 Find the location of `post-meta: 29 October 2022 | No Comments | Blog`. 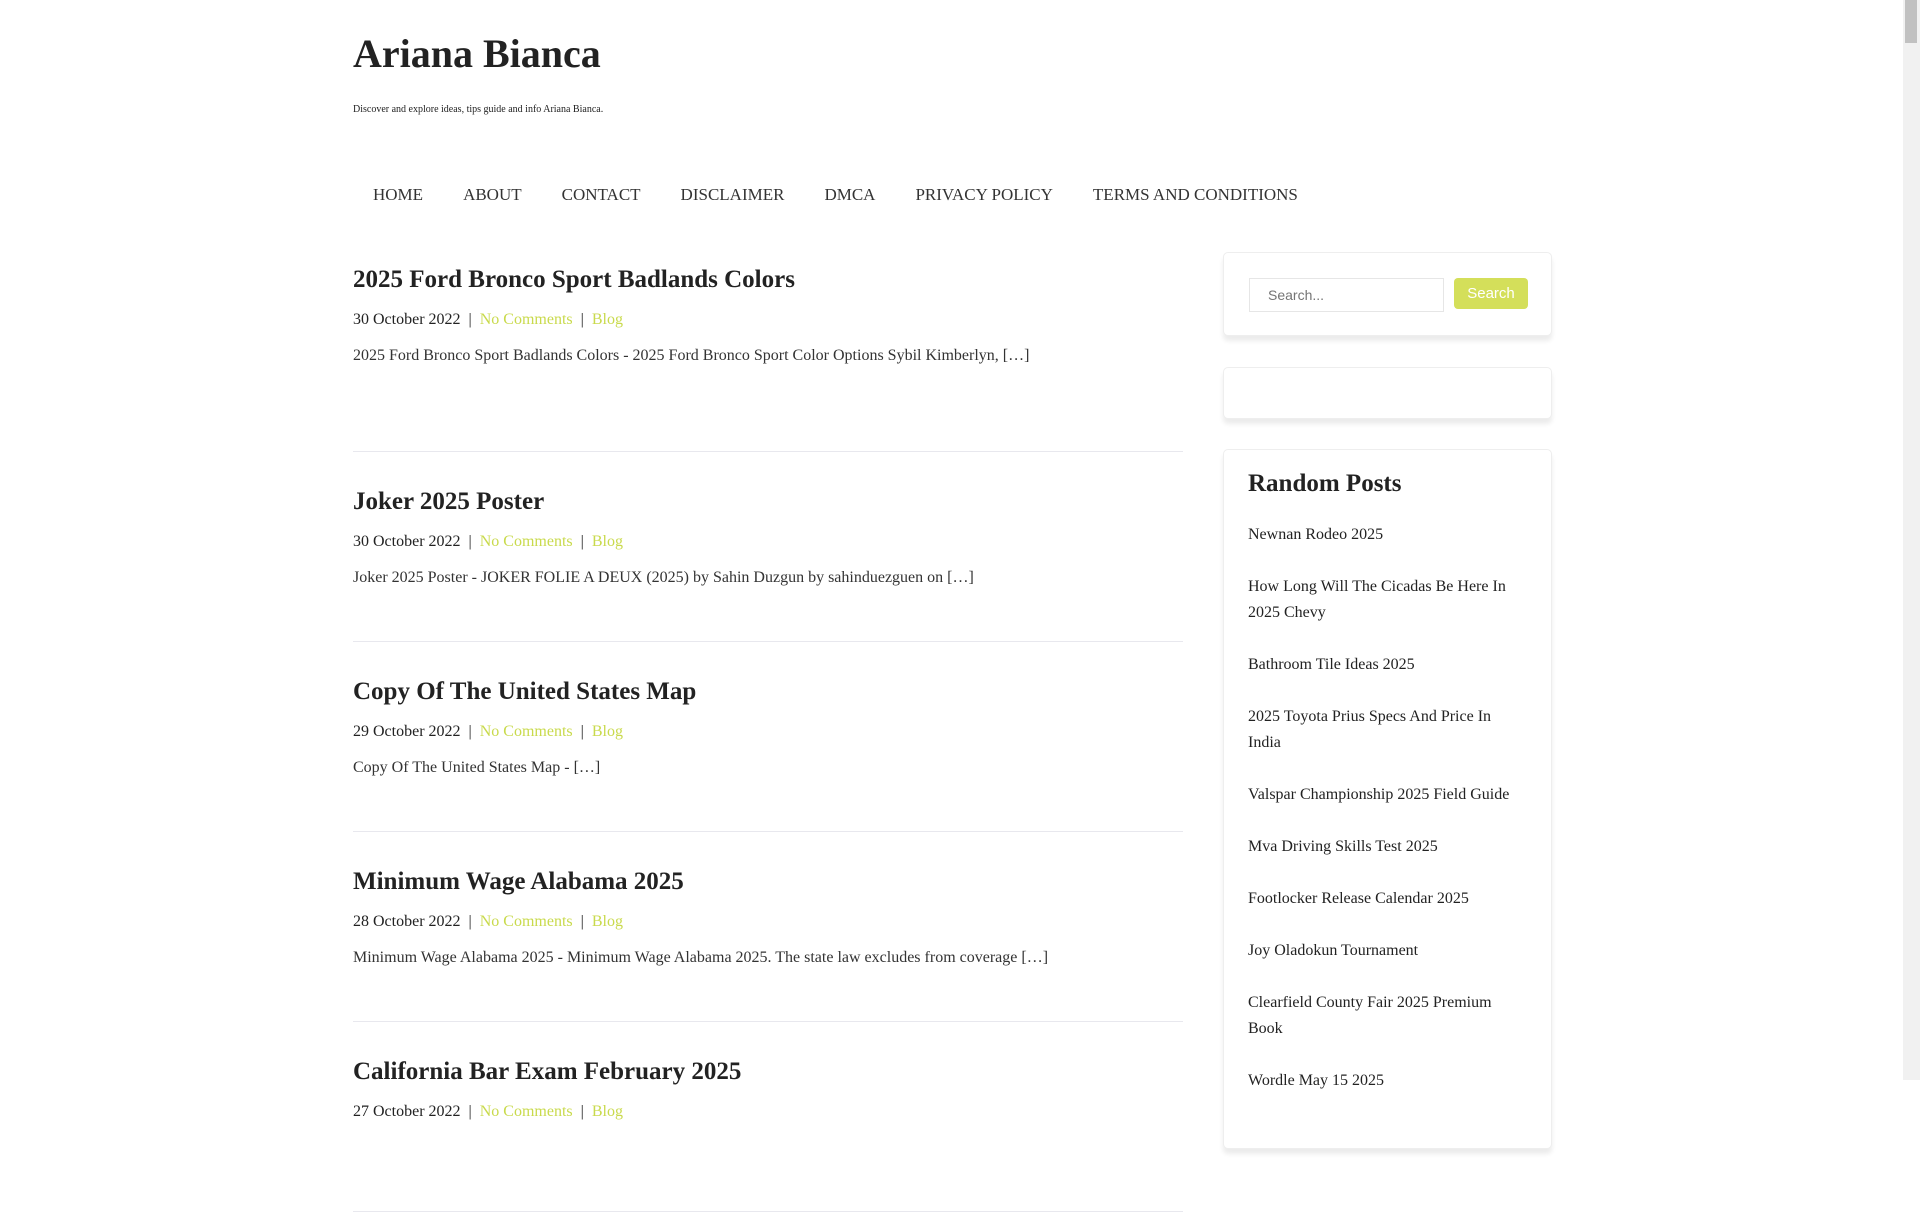

post-meta: 29 October 2022 | No Comments | Blog is located at coordinates (768, 732).